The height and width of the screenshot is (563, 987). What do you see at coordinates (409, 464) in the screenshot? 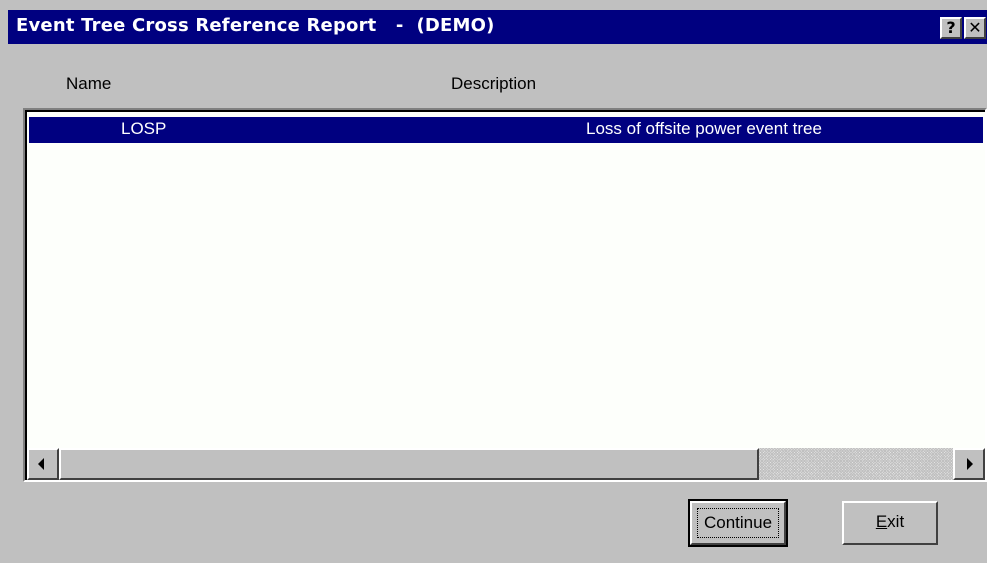
I see `scrollbar-thumb` at bounding box center [409, 464].